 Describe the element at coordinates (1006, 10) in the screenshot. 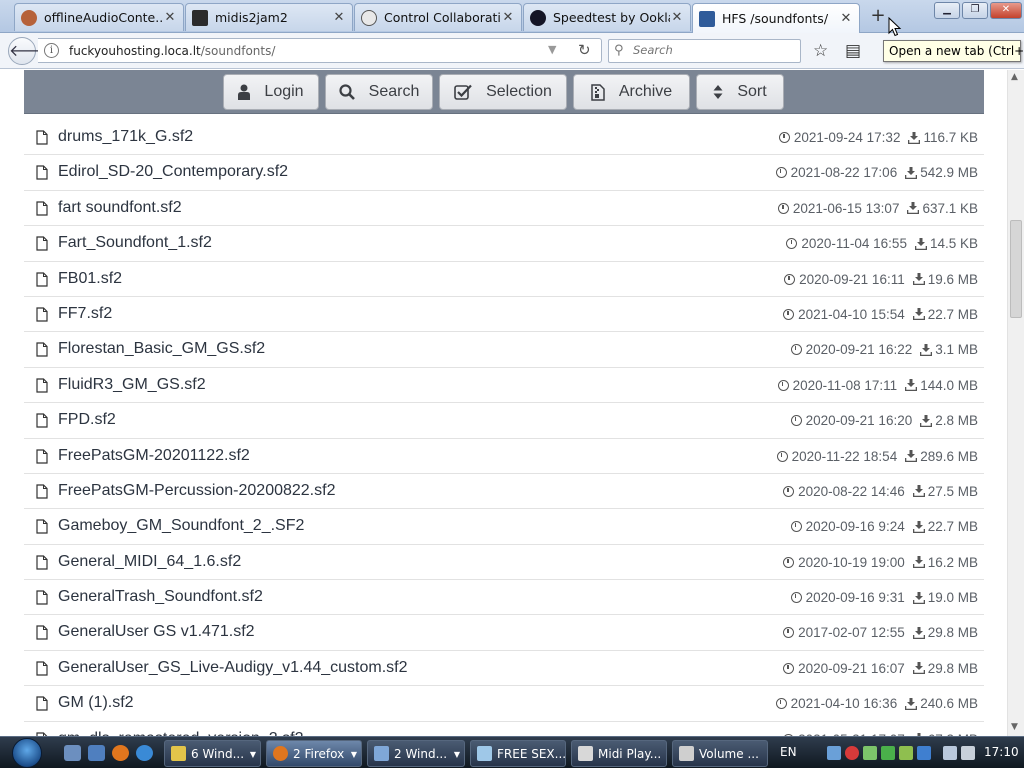

I see `close-window-button: ✕` at that location.